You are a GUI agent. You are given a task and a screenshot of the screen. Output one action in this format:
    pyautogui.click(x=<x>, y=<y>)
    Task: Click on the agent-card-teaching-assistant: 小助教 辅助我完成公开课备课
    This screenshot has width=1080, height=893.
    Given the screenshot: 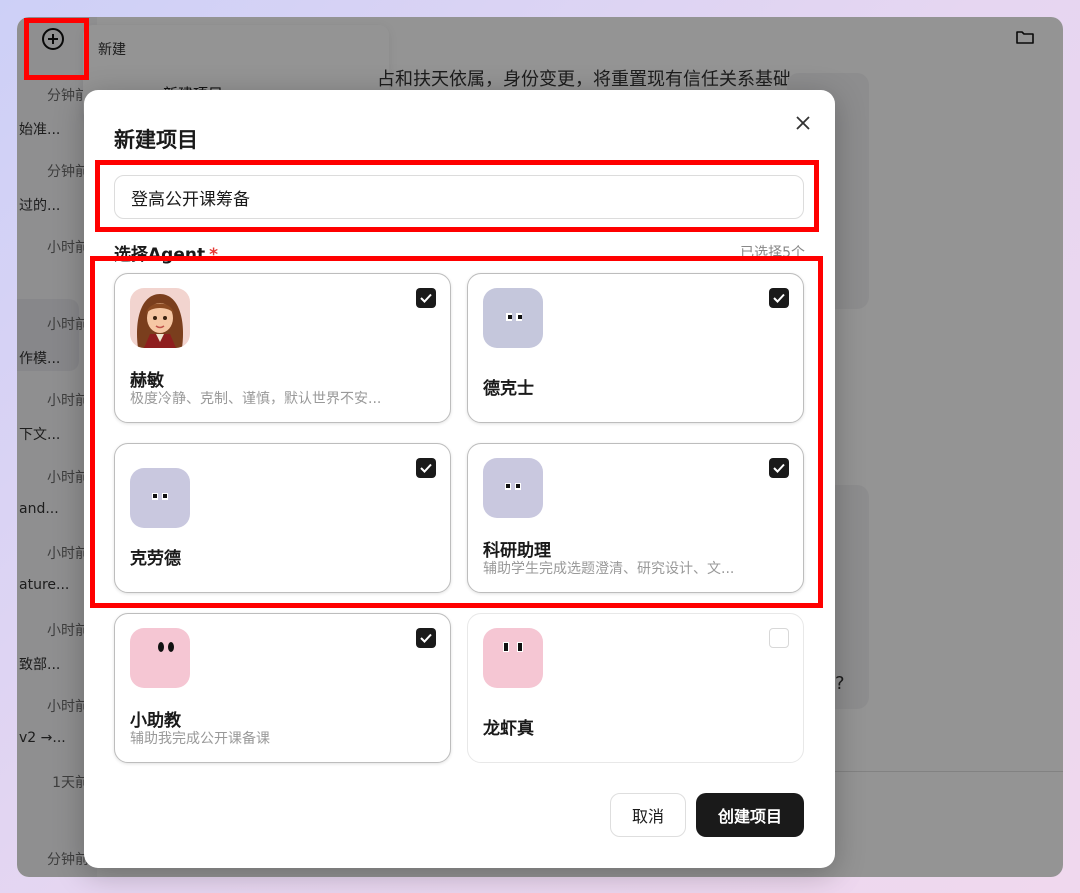 What is the action you would take?
    pyautogui.click(x=282, y=688)
    